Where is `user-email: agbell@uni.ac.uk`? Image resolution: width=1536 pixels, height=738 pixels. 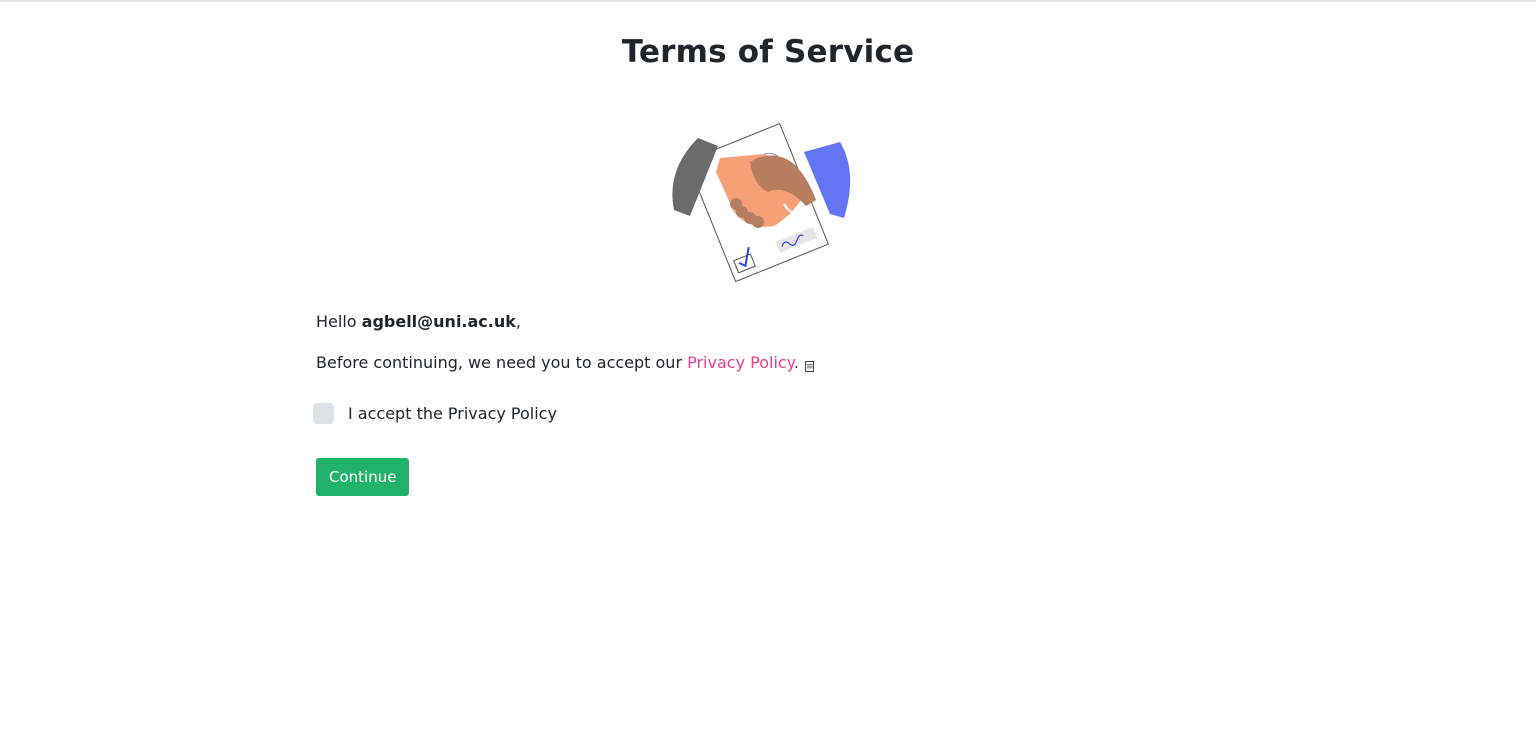
user-email: agbell@uni.ac.uk is located at coordinates (438, 321).